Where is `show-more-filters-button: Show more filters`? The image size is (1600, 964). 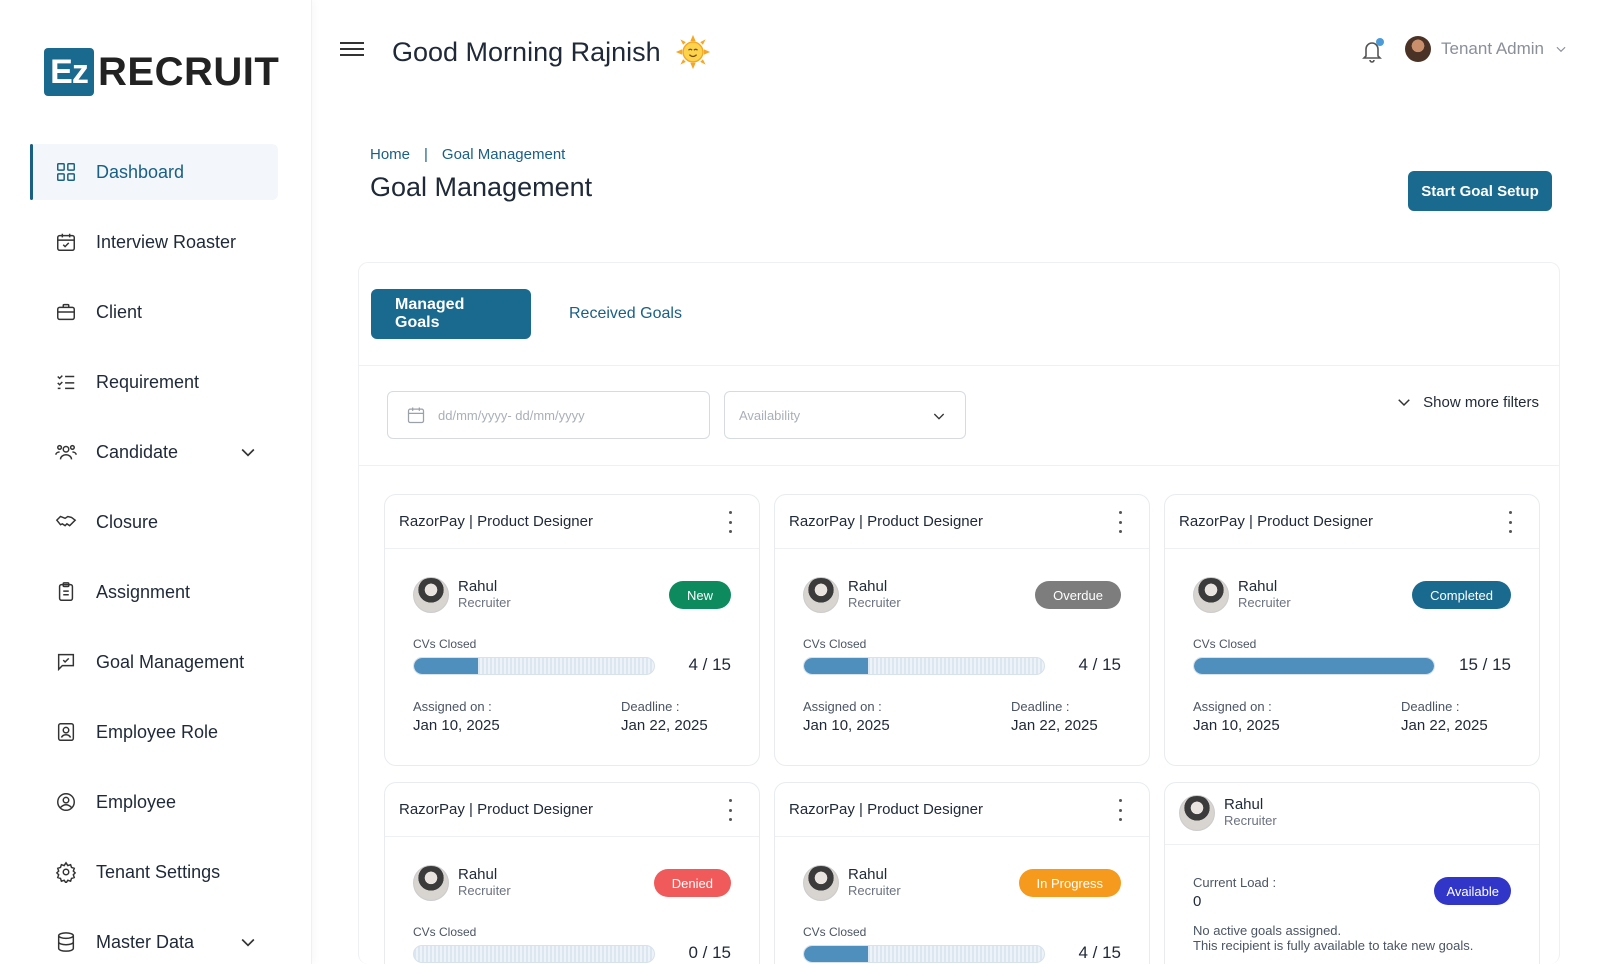 show-more-filters-button: Show more filters is located at coordinates (1467, 402).